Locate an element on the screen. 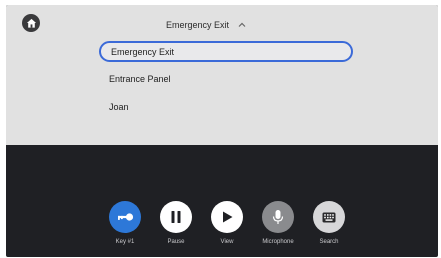 This screenshot has height=258, width=441. key-button-label: Key #1 is located at coordinates (125, 242).